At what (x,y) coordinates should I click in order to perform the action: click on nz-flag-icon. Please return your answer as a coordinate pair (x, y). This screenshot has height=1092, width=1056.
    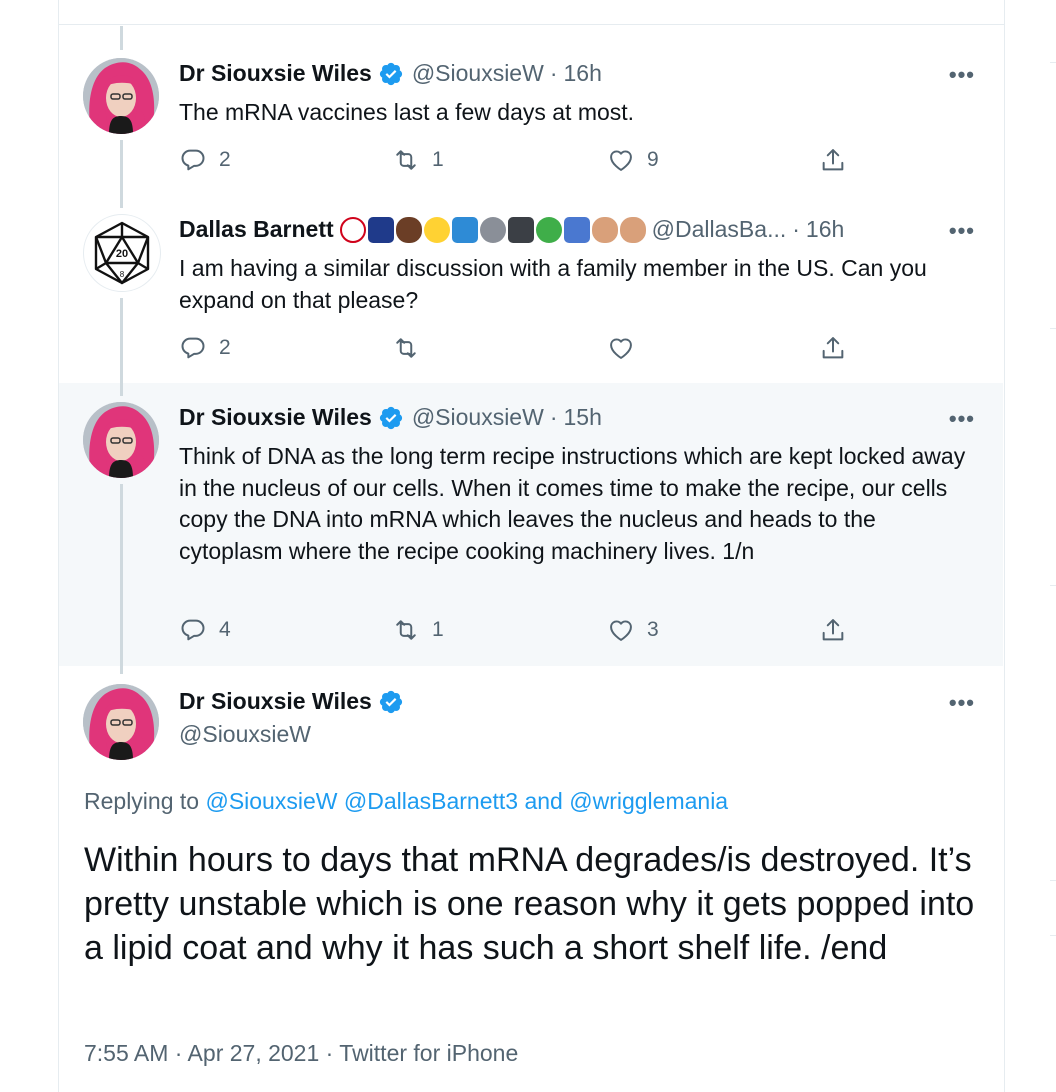
    Looking at the image, I should click on (380, 229).